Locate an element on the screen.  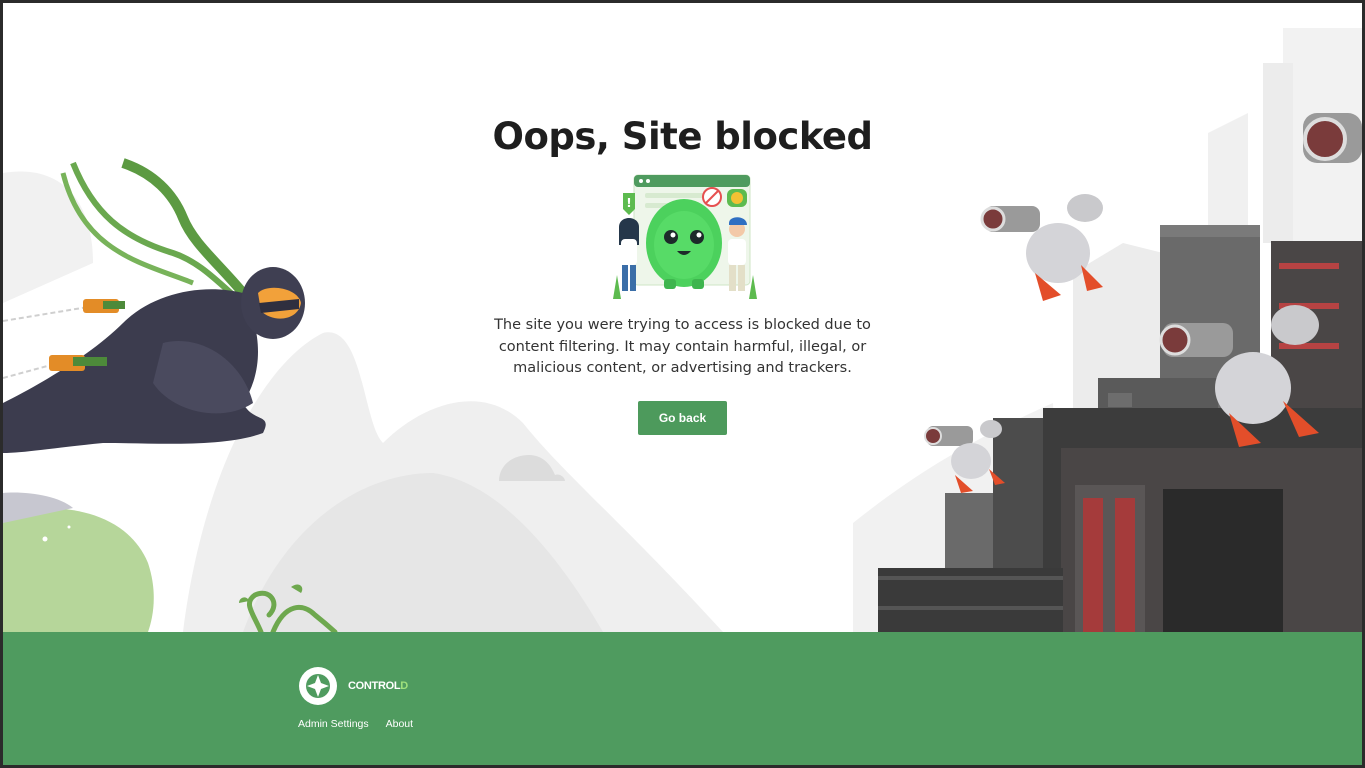
admin-settings-link: Admin Settings is located at coordinates (333, 724).